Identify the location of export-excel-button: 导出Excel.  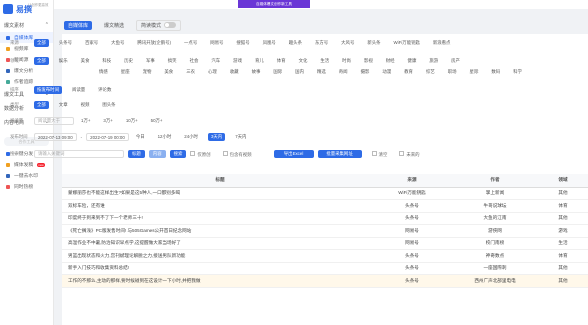
(293, 154).